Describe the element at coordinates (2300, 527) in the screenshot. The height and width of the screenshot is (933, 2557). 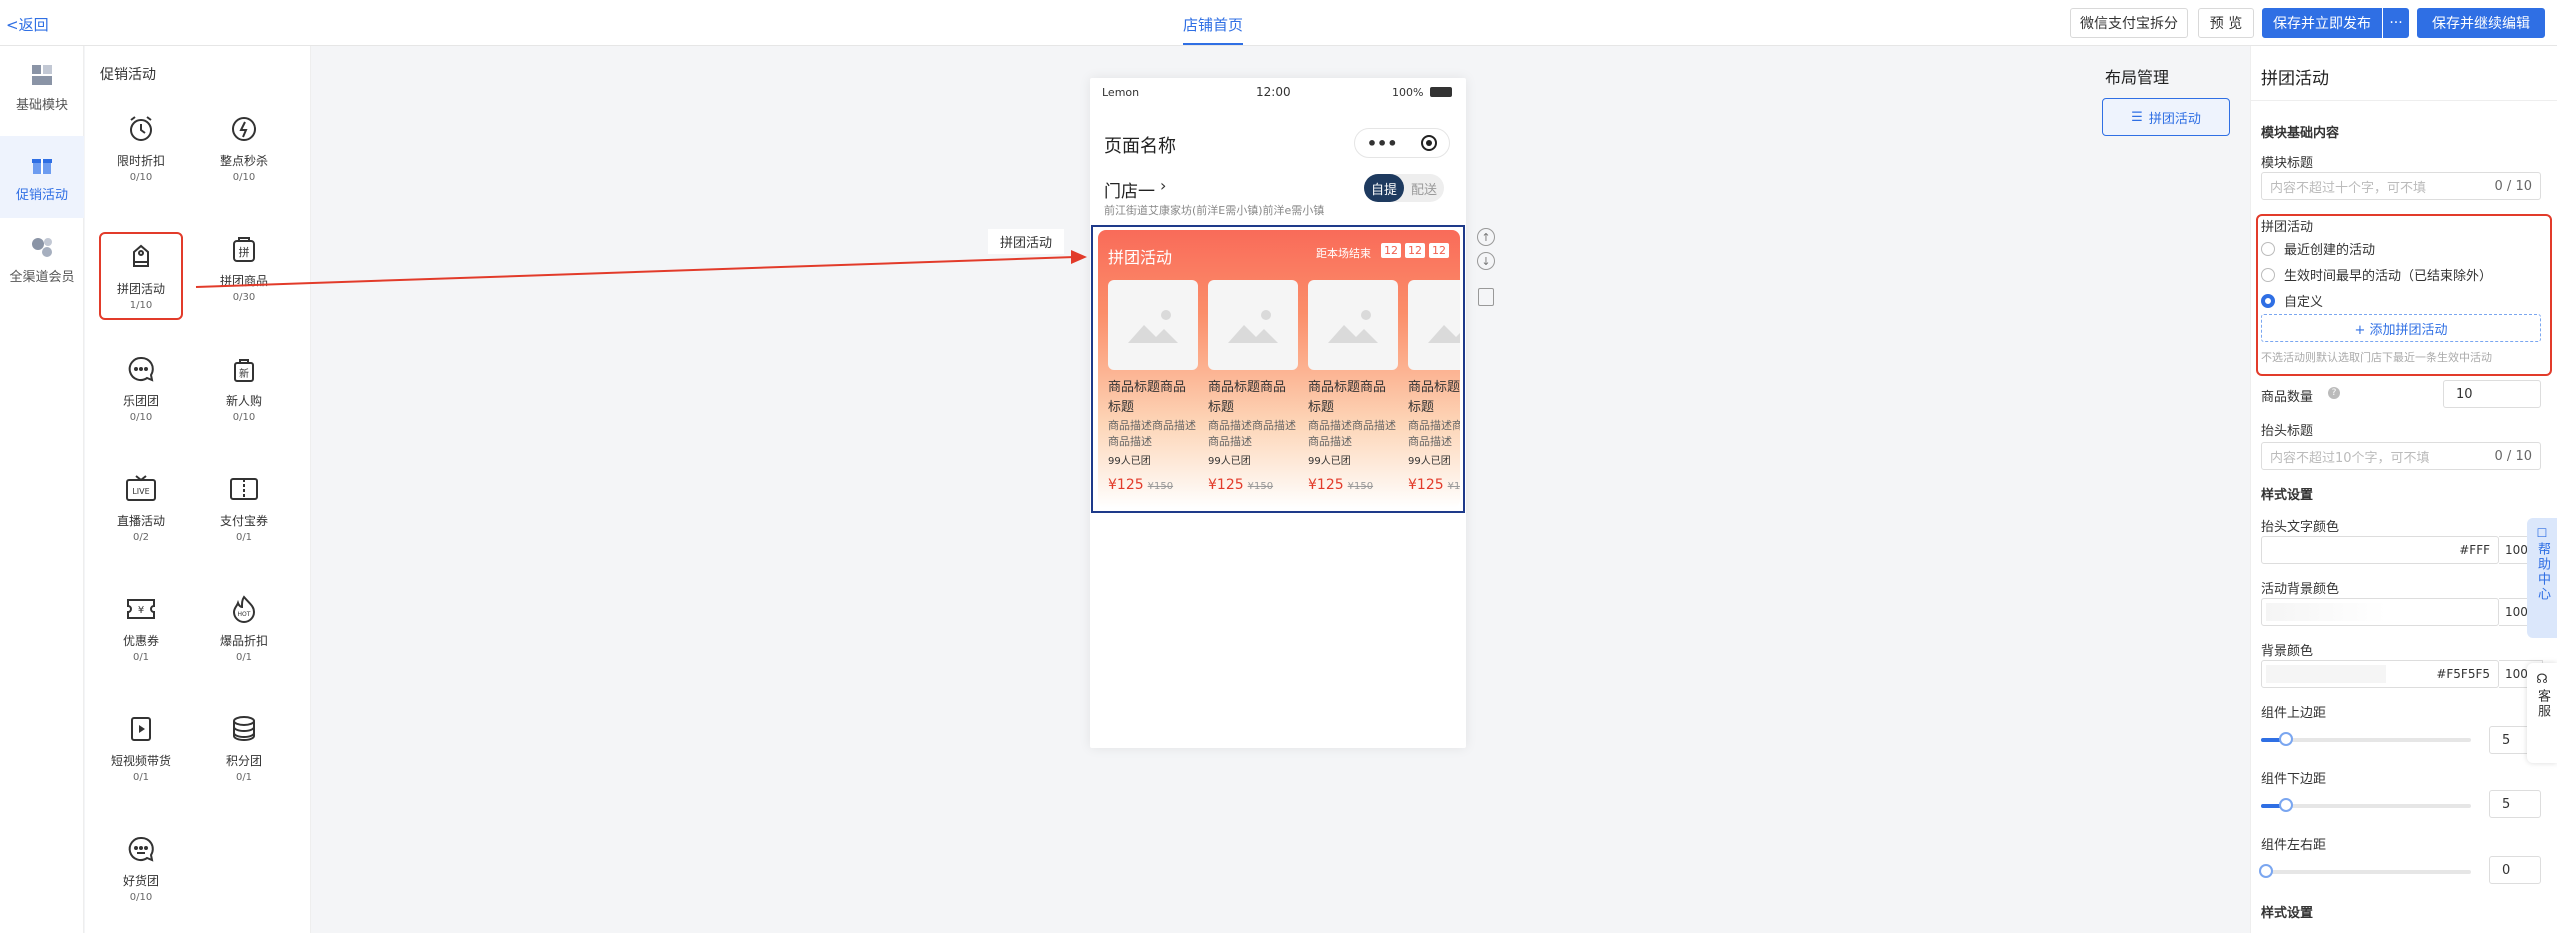
I see `header-color-label: 抬头文字颜色` at that location.